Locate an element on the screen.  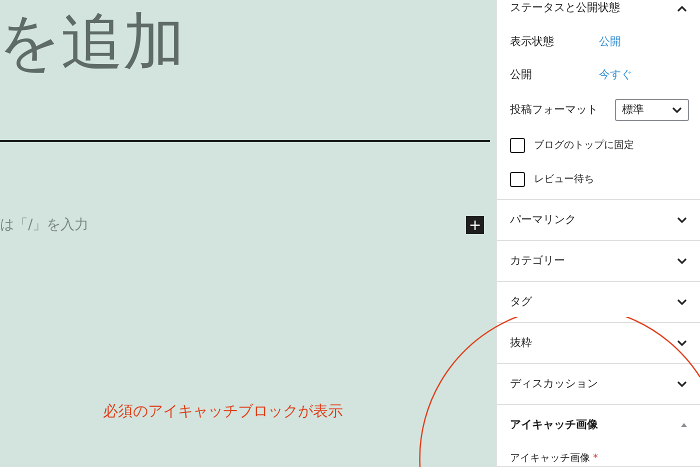
setting-label: 表示状態 is located at coordinates (532, 42).